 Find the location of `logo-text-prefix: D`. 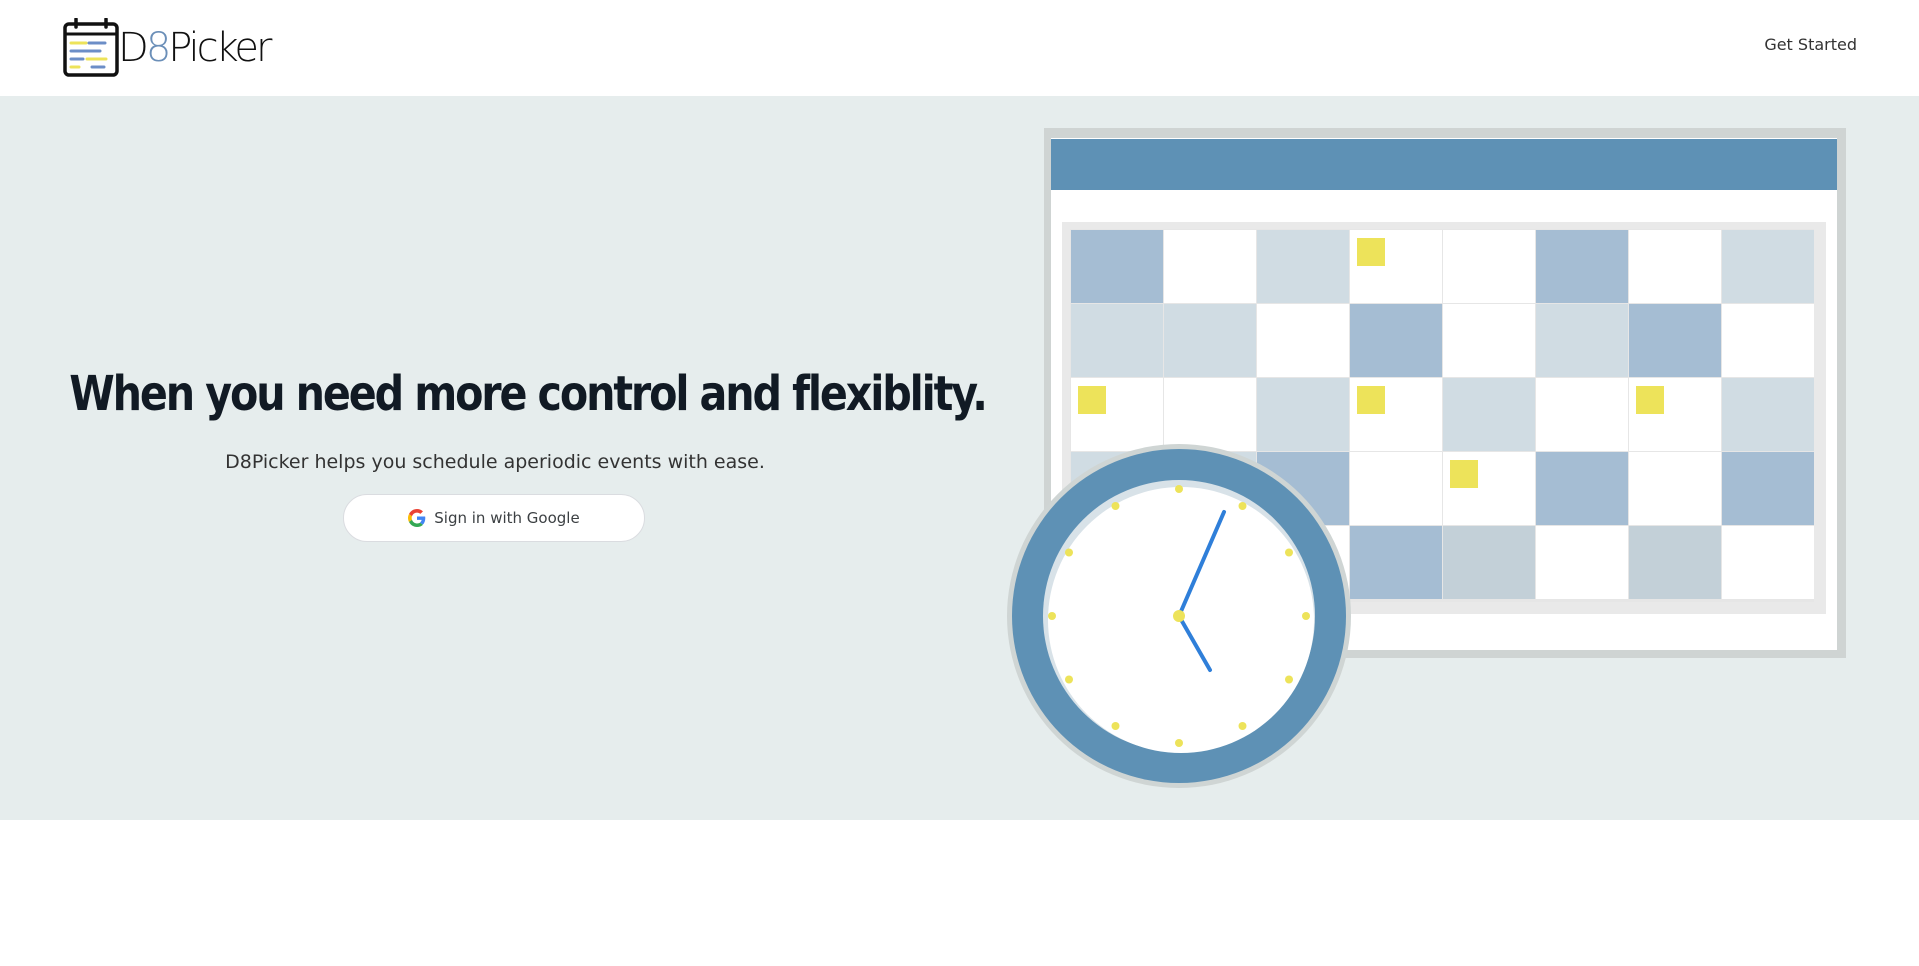

logo-text-prefix: D is located at coordinates (133, 48).